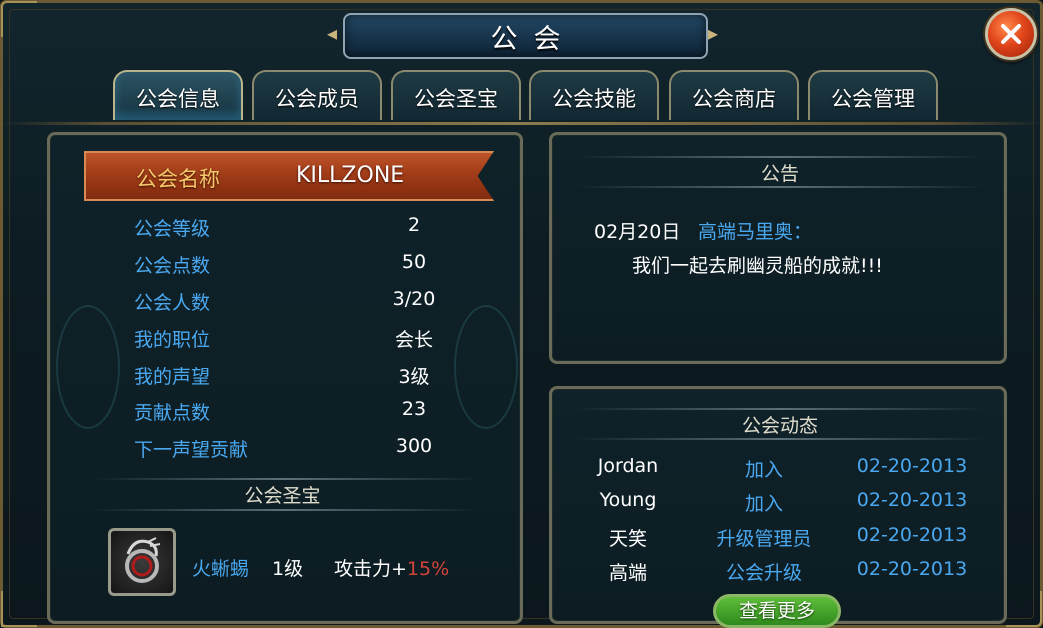  I want to click on news-user: Jordan, so click(628, 466).